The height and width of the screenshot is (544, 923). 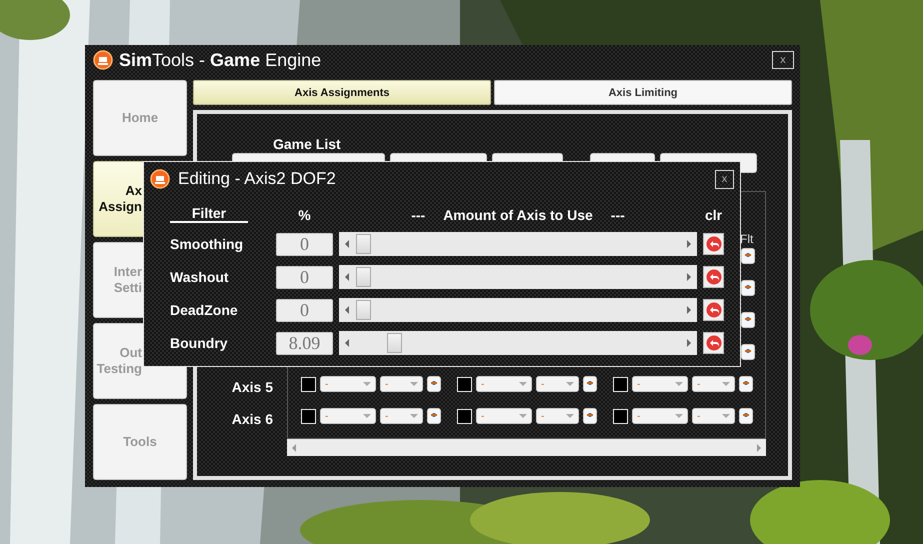 What do you see at coordinates (220, 60) in the screenshot?
I see `window-title: SimTools - Game Engine` at bounding box center [220, 60].